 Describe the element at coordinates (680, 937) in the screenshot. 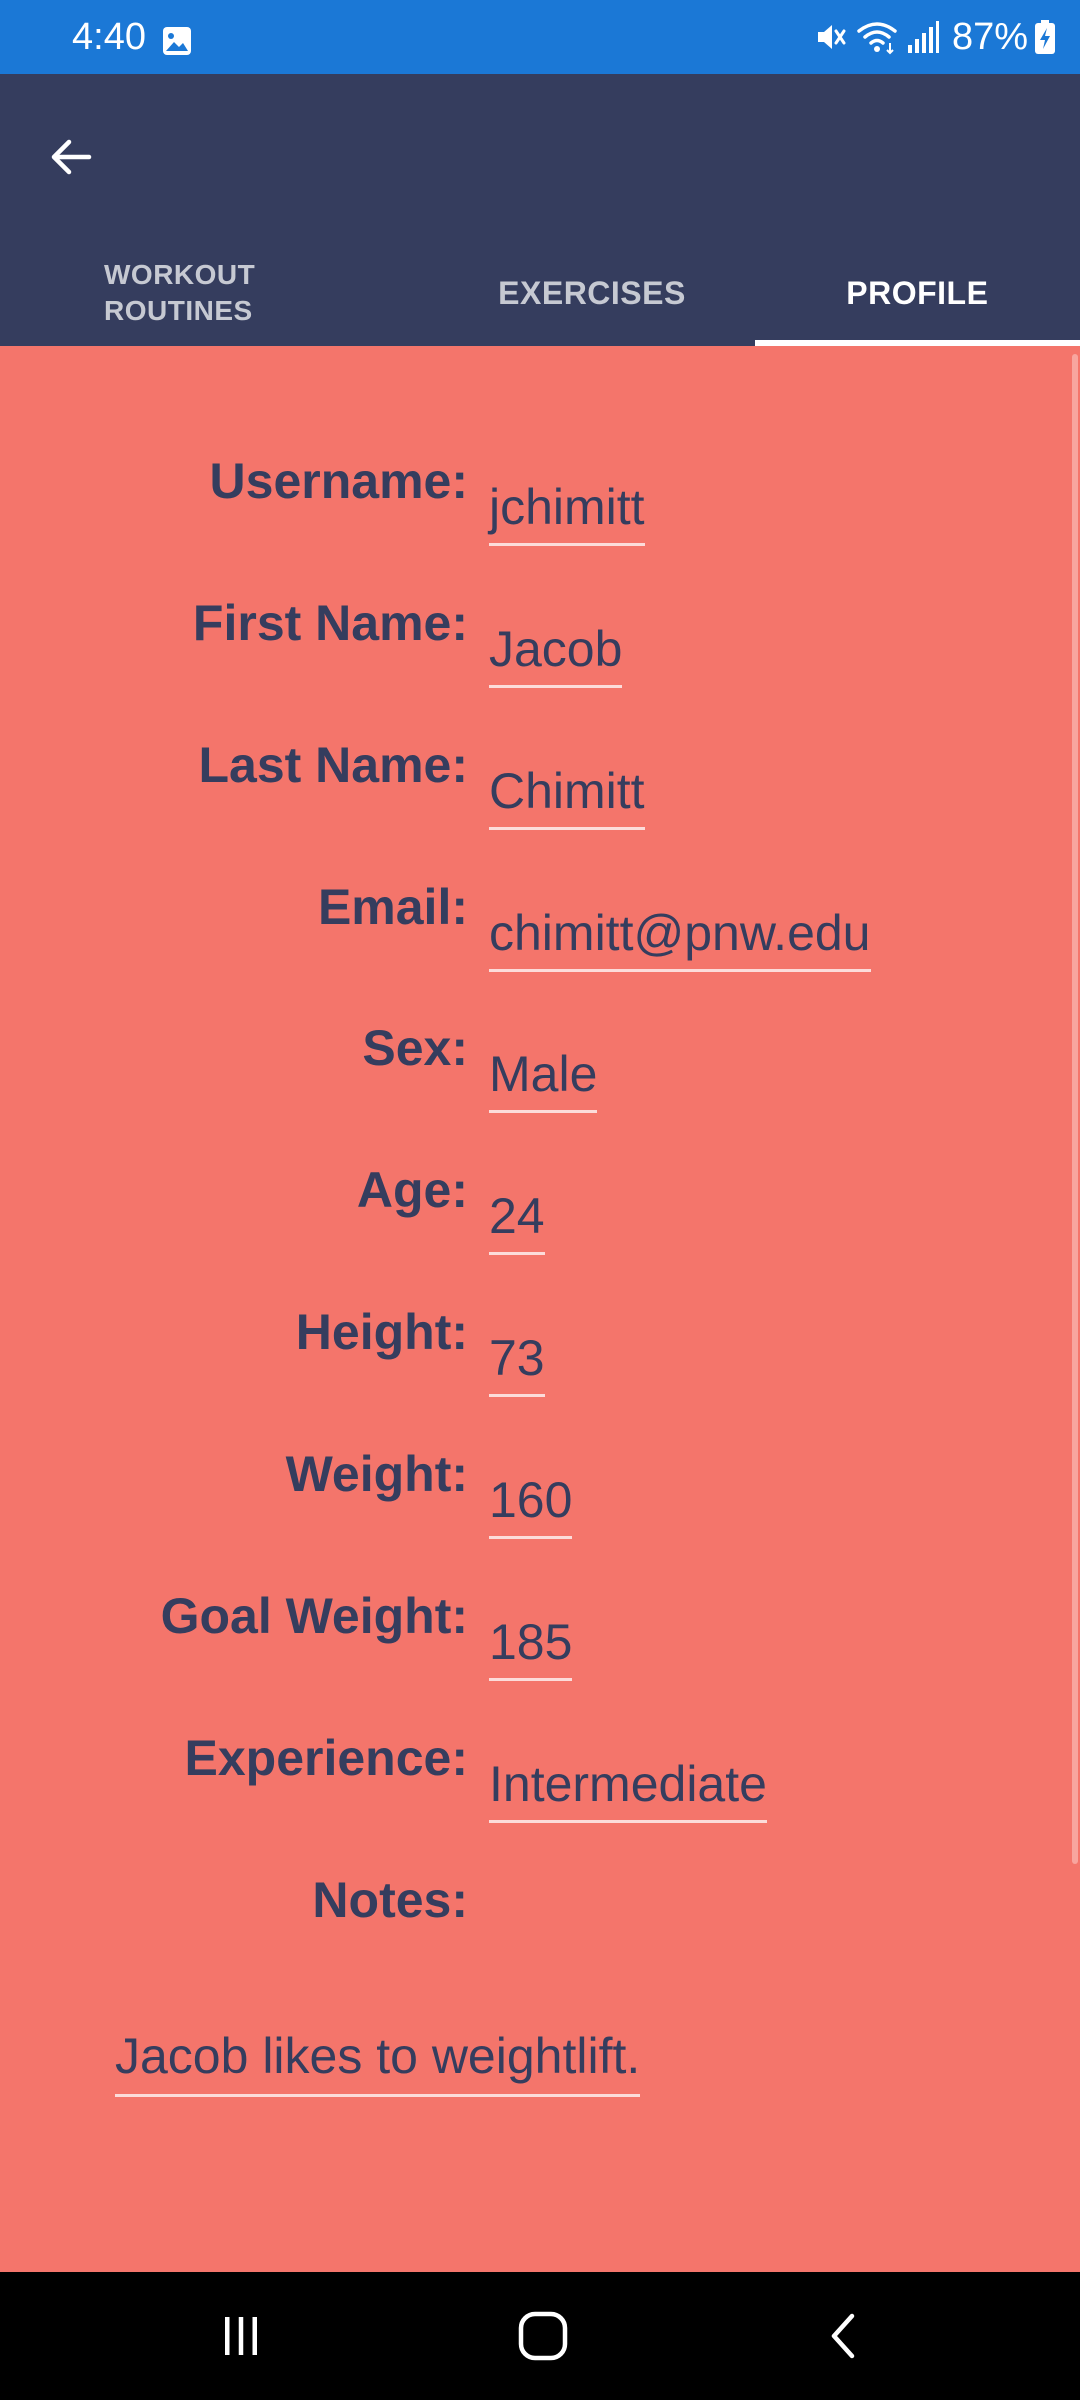

I see `email-field: chimitt@pnw.edu` at that location.